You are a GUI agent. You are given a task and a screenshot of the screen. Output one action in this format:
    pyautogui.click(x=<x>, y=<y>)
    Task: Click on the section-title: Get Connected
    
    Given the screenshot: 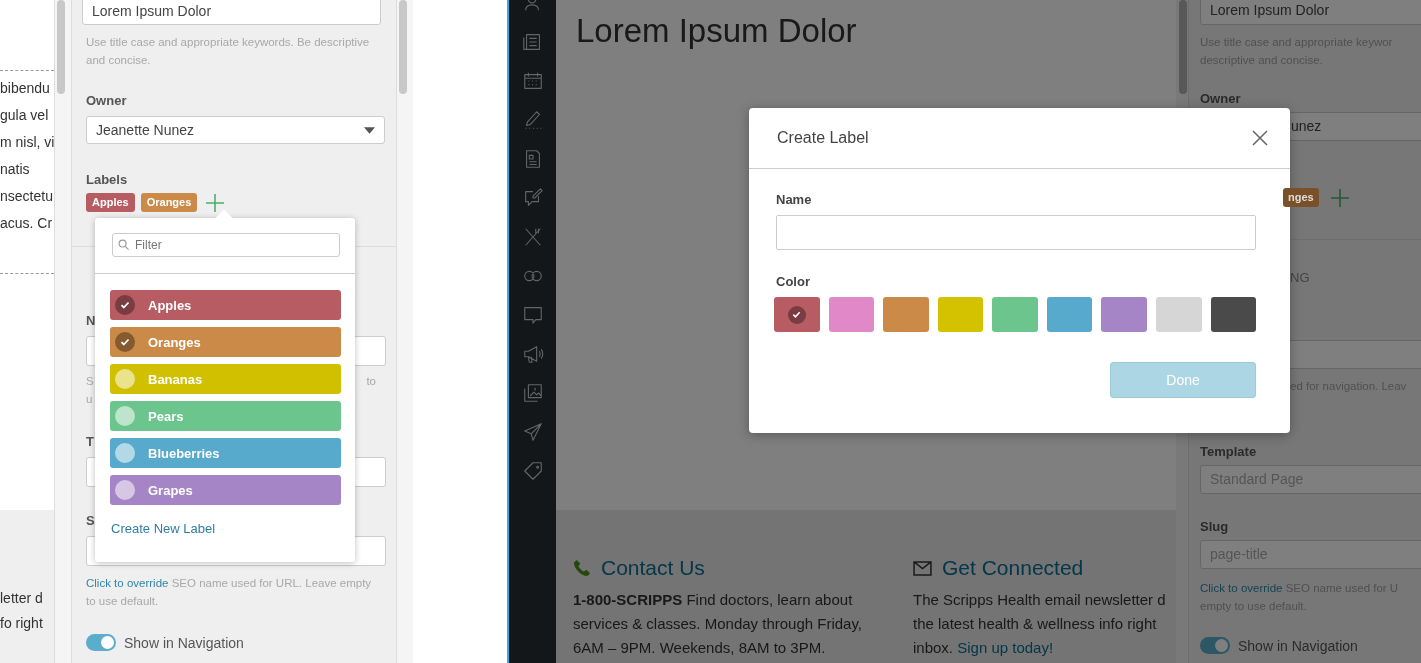 What is the action you would take?
    pyautogui.click(x=1013, y=568)
    